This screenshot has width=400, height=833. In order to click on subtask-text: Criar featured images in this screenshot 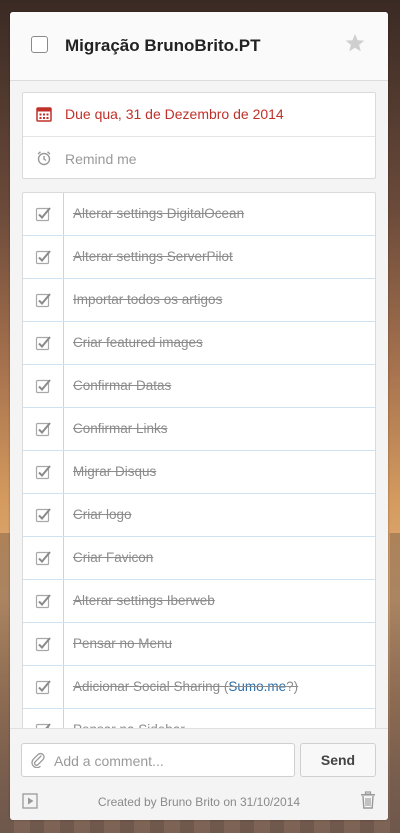, I will do `click(138, 342)`.